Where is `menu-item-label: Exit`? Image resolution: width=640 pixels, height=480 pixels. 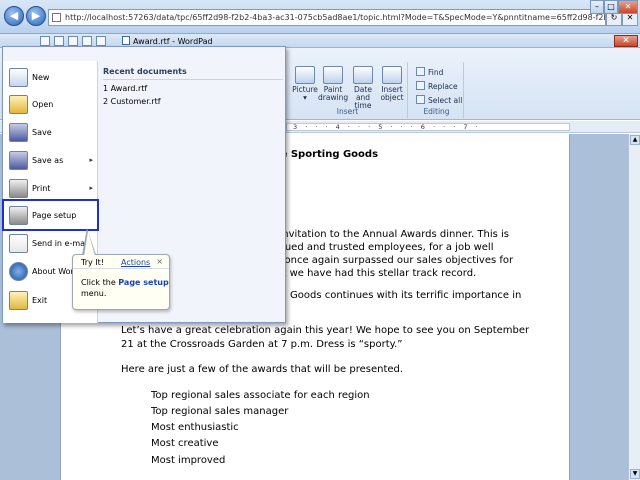 menu-item-label: Exit is located at coordinates (40, 300).